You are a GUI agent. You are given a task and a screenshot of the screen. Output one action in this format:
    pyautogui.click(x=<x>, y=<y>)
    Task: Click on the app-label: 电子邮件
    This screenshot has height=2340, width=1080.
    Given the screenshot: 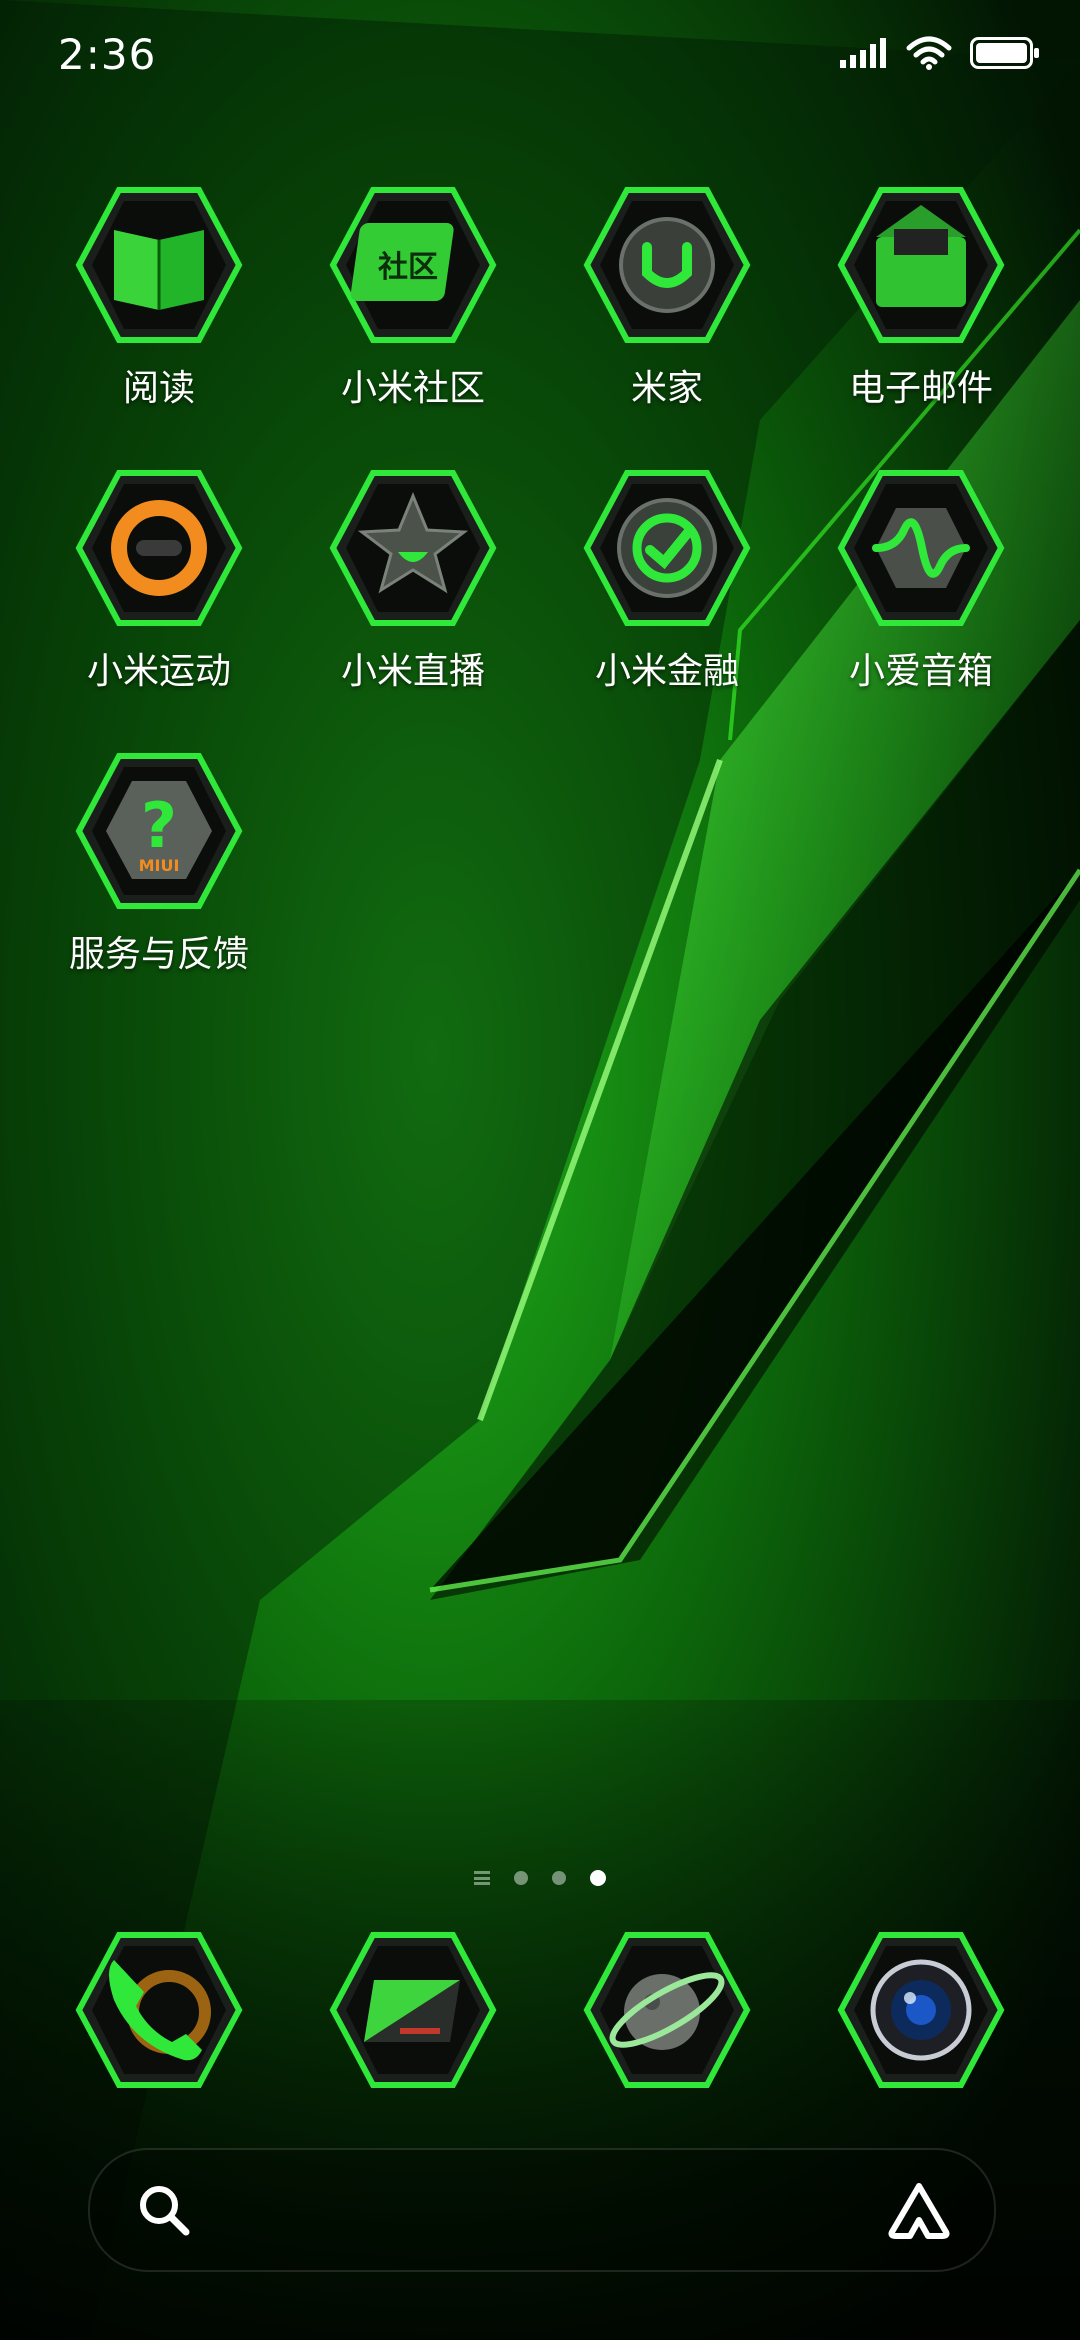 What is the action you would take?
    pyautogui.click(x=920, y=388)
    